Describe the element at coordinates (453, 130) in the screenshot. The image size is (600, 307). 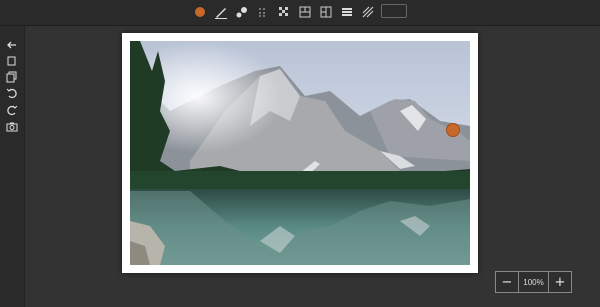
I see `color-marker` at that location.